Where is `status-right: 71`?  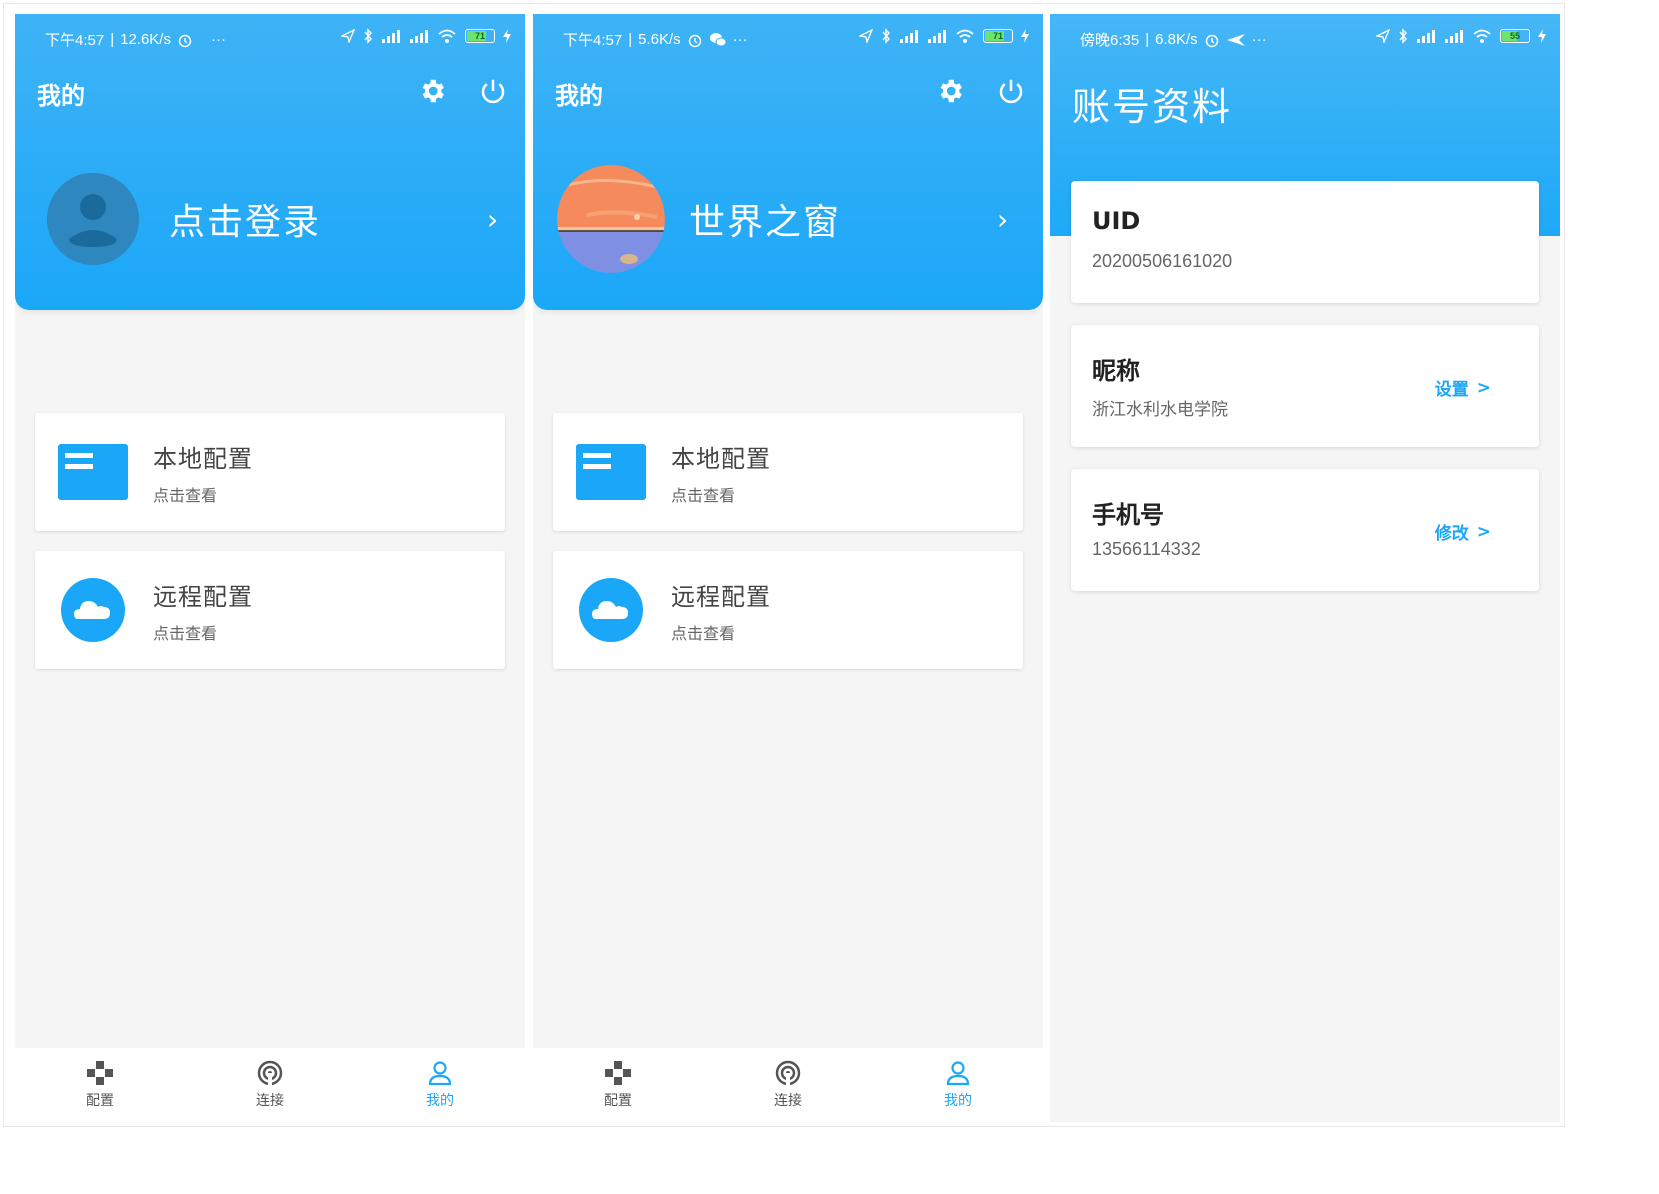
status-right: 71 is located at coordinates (426, 36).